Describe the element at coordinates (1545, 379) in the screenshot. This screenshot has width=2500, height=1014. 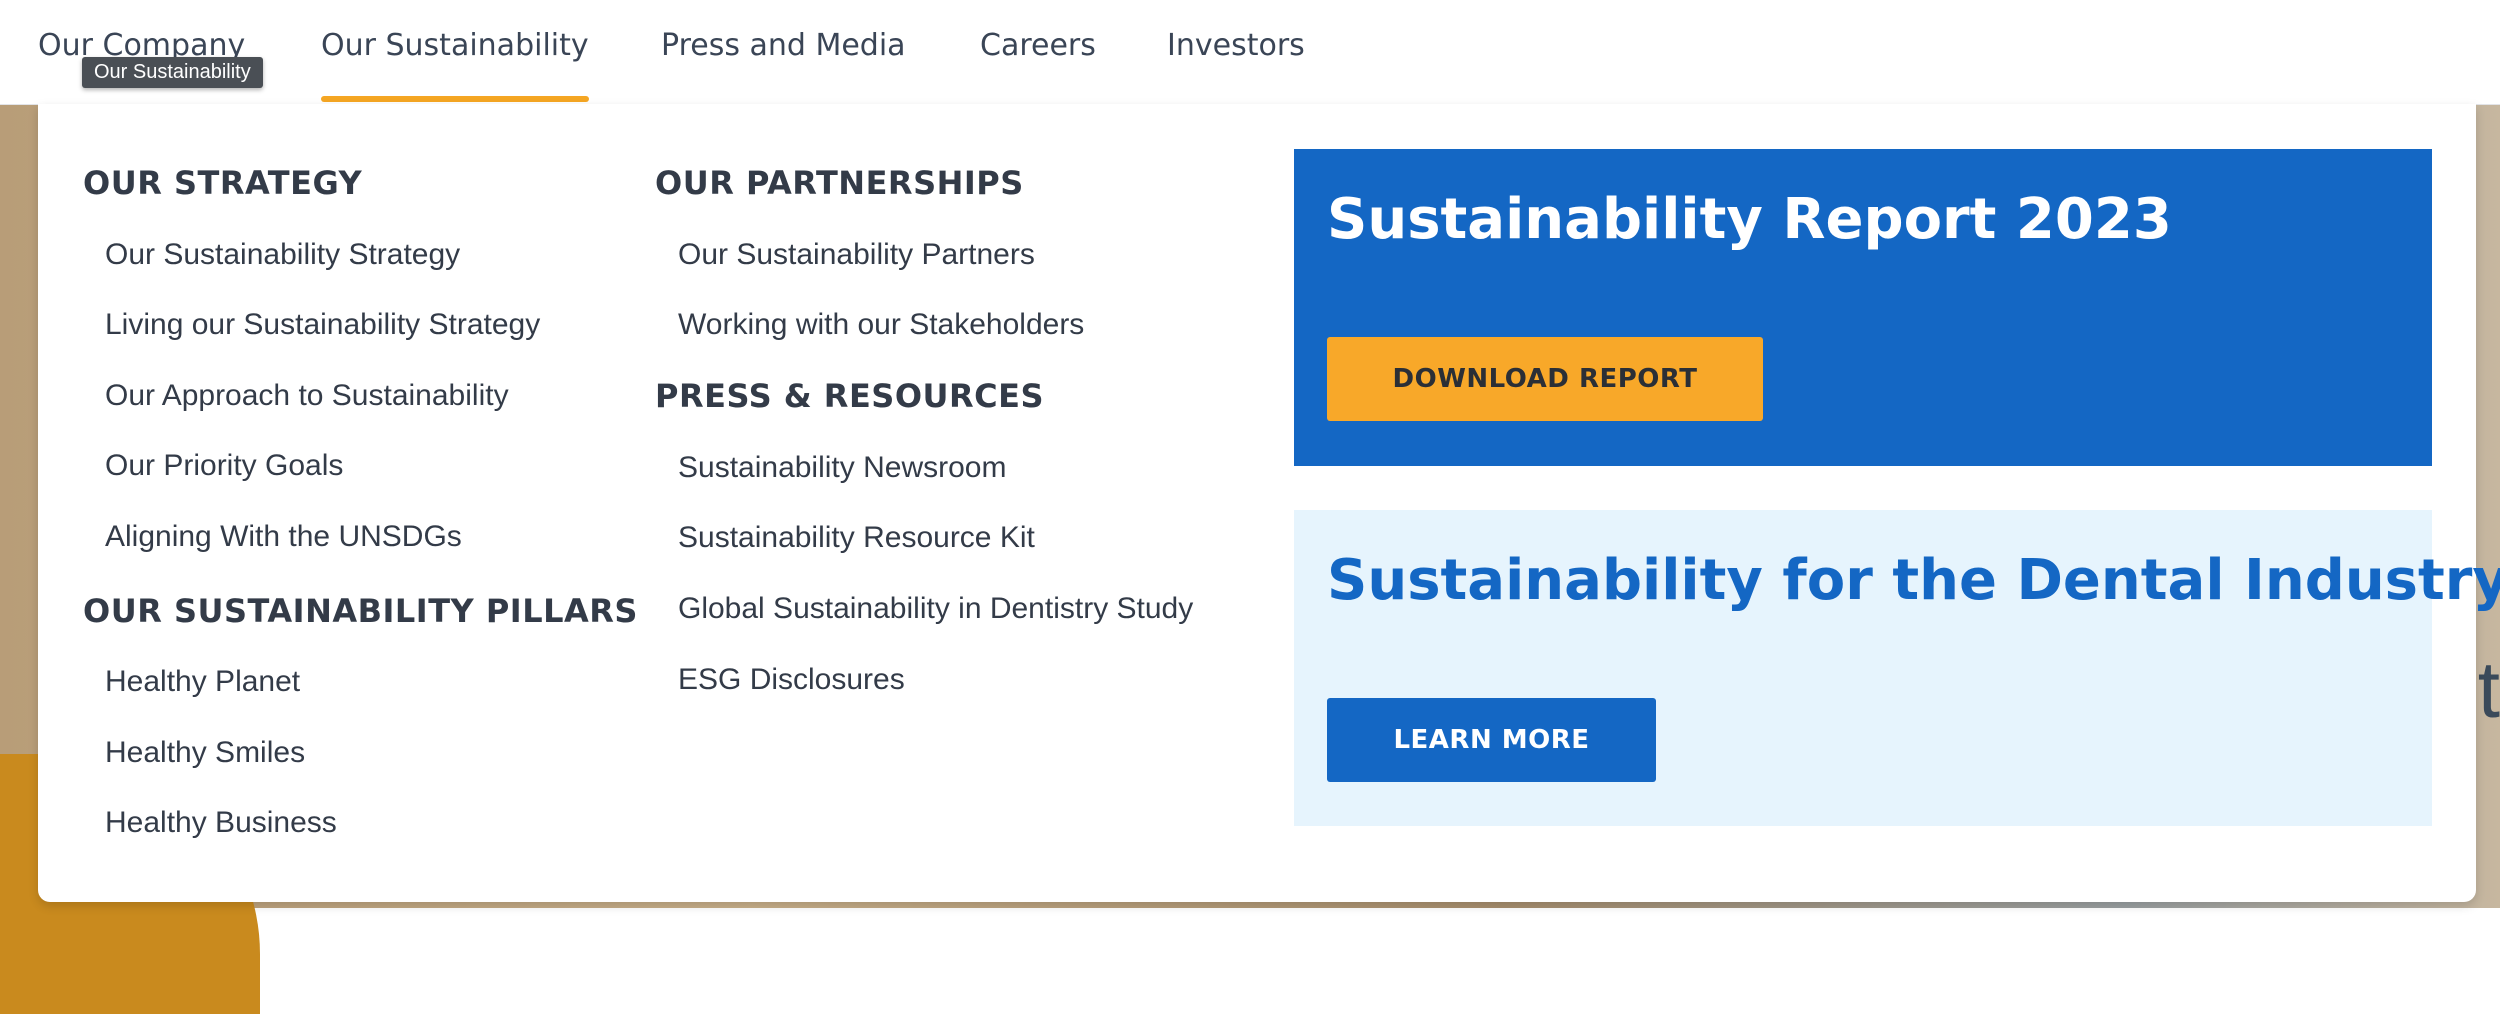
I see `download-report-button: DOWNLOAD REPORT` at that location.